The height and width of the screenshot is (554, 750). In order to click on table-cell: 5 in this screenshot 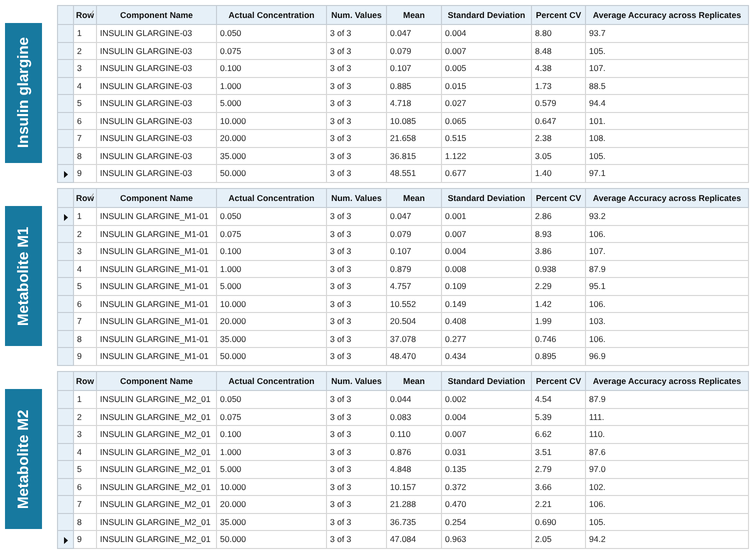, I will do `click(85, 103)`.